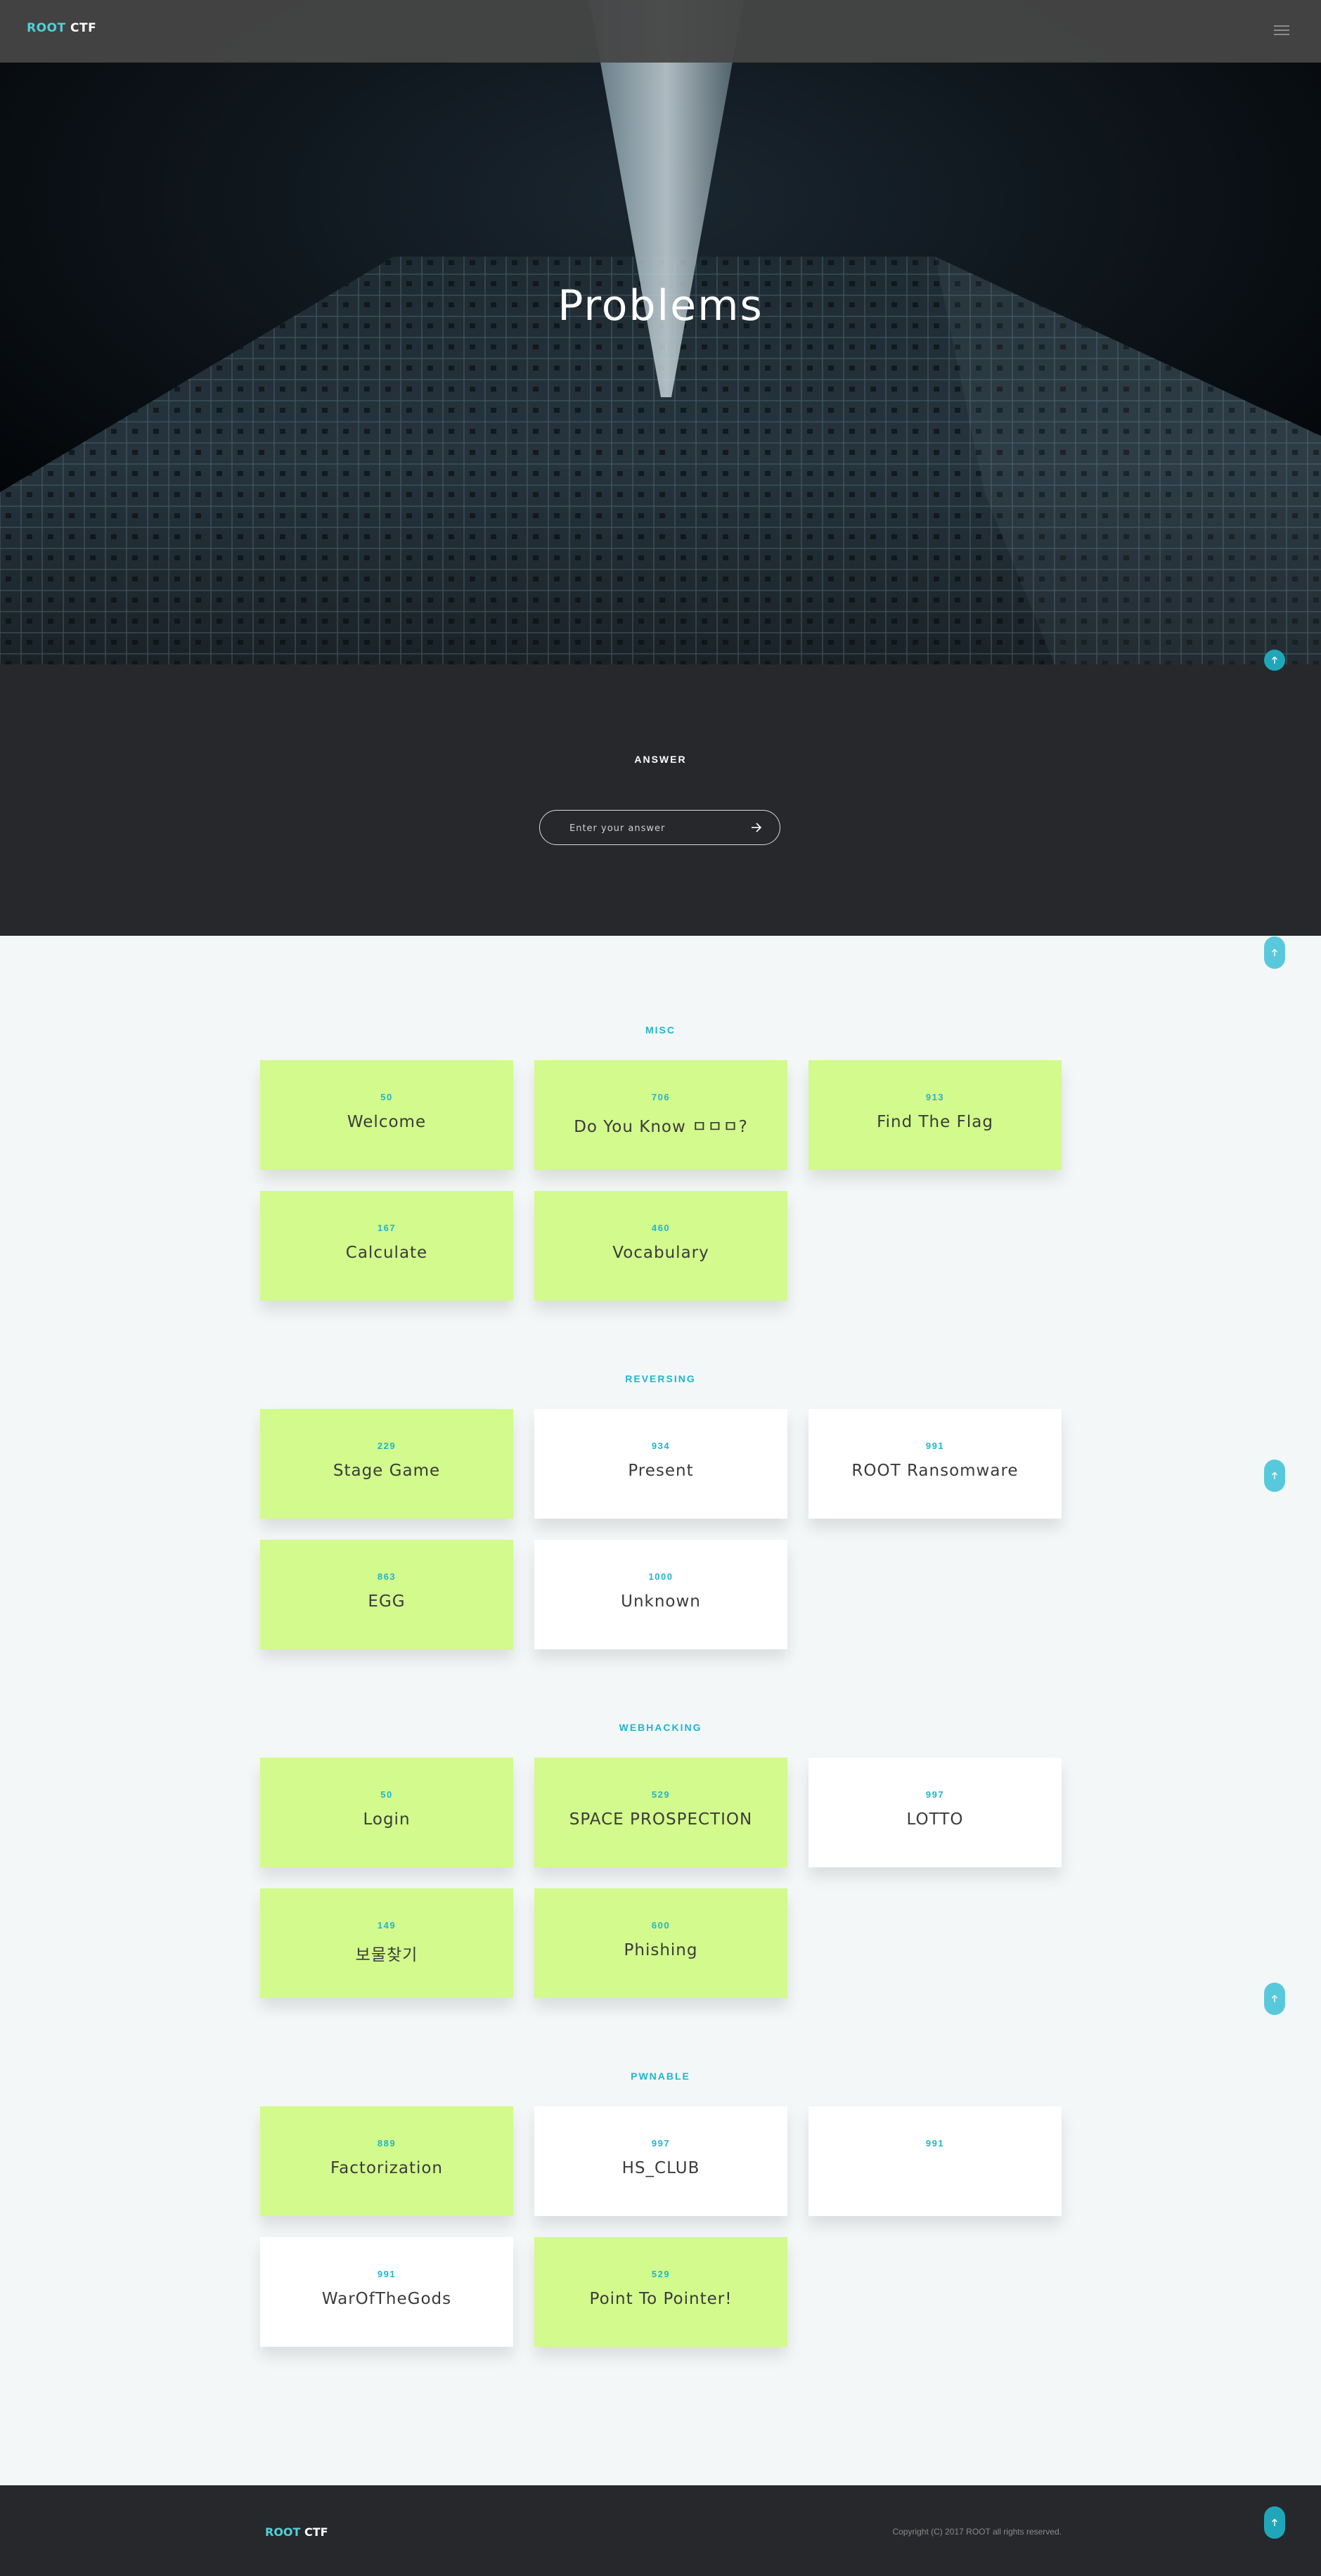 Image resolution: width=1321 pixels, height=2576 pixels. I want to click on category-title-pwnable: PWNABLE, so click(661, 2076).